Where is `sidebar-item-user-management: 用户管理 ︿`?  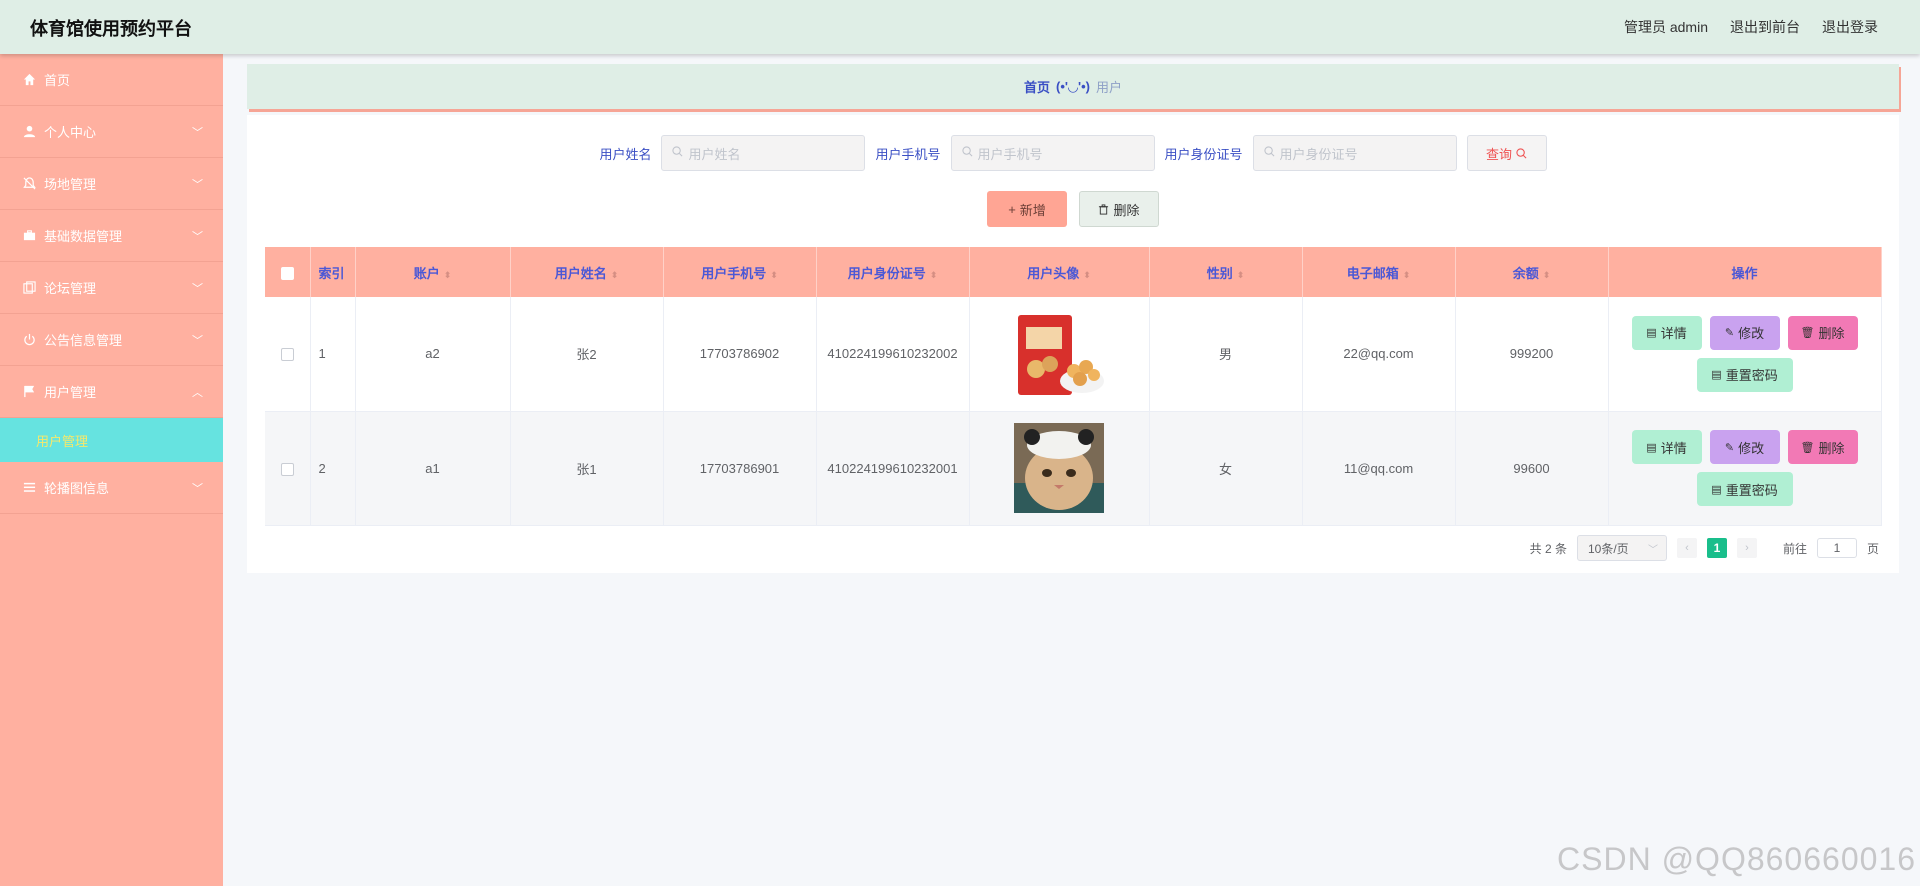
sidebar-item-user-management: 用户管理 ︿ is located at coordinates (111, 392).